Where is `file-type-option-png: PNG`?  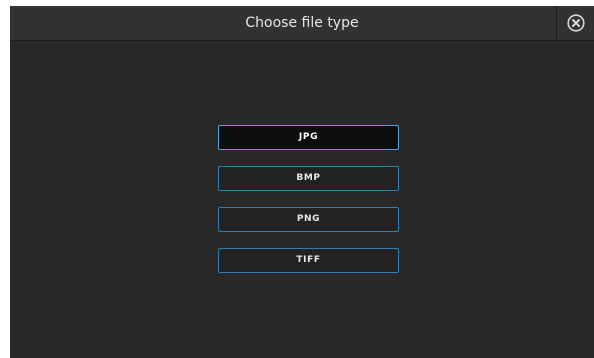
file-type-option-png: PNG is located at coordinates (308, 219).